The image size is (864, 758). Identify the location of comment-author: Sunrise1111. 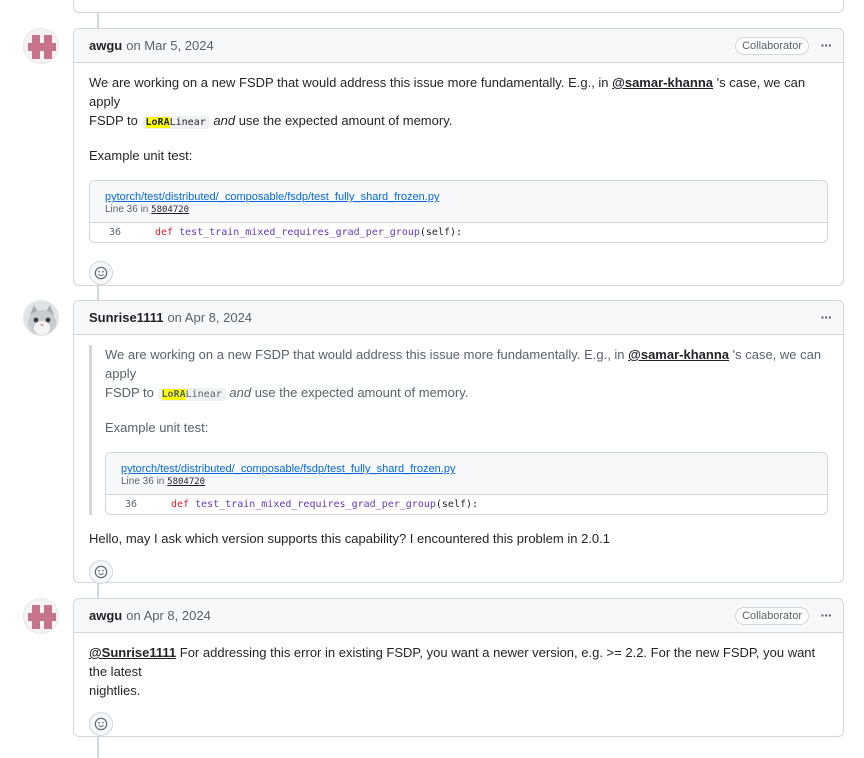
(126, 317).